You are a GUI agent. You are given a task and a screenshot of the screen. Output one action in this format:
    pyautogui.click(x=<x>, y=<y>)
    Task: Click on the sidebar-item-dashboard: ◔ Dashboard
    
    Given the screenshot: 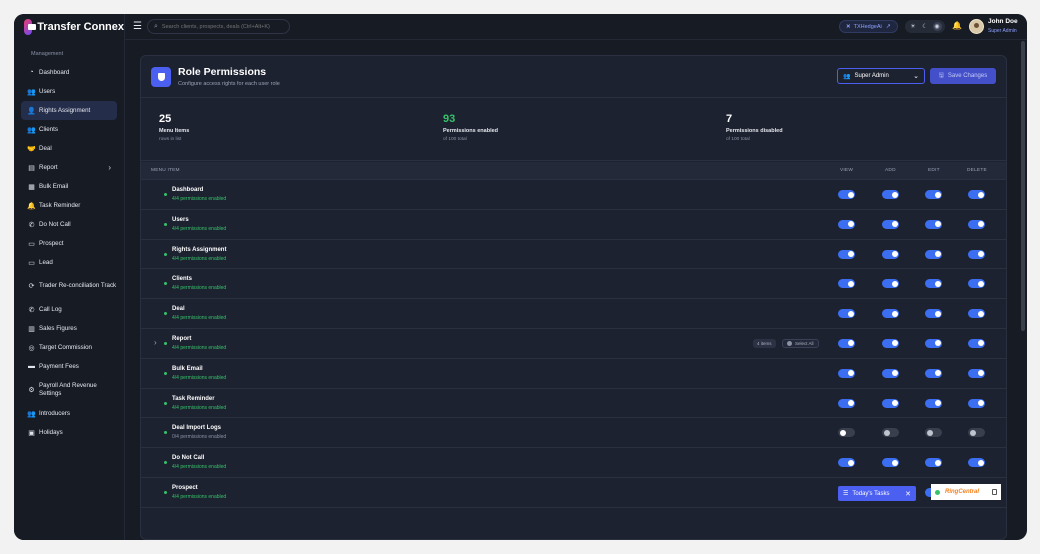 What is the action you would take?
    pyautogui.click(x=69, y=72)
    